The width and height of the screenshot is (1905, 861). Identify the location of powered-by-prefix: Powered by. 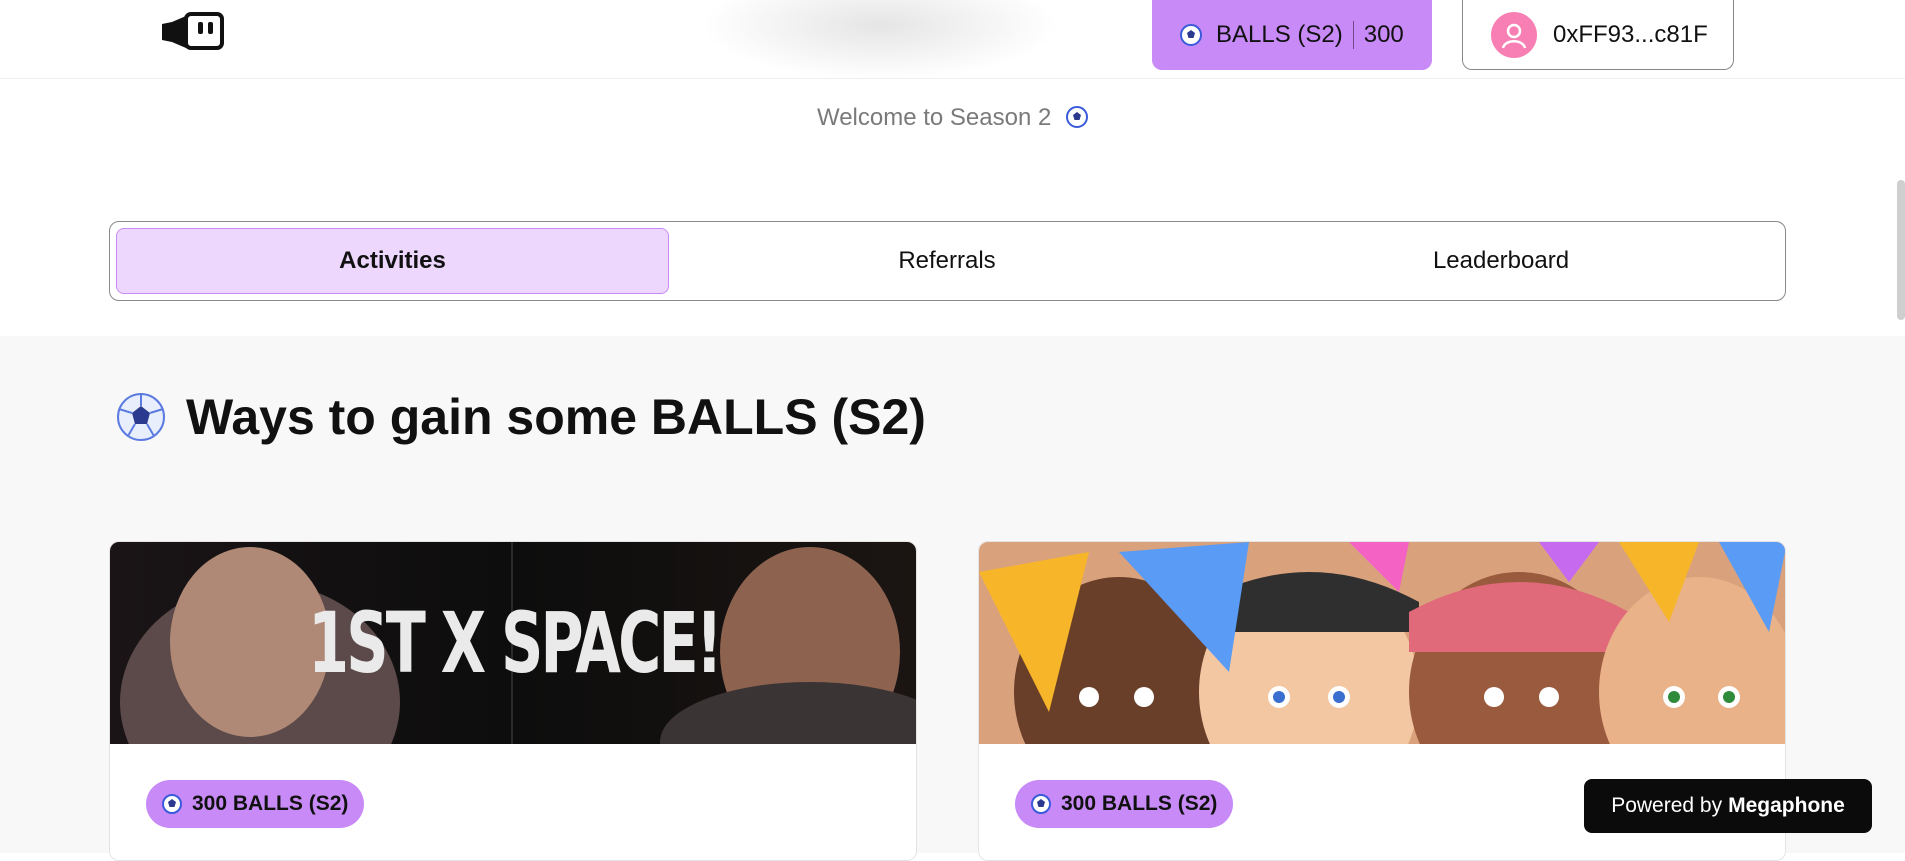
(1667, 805).